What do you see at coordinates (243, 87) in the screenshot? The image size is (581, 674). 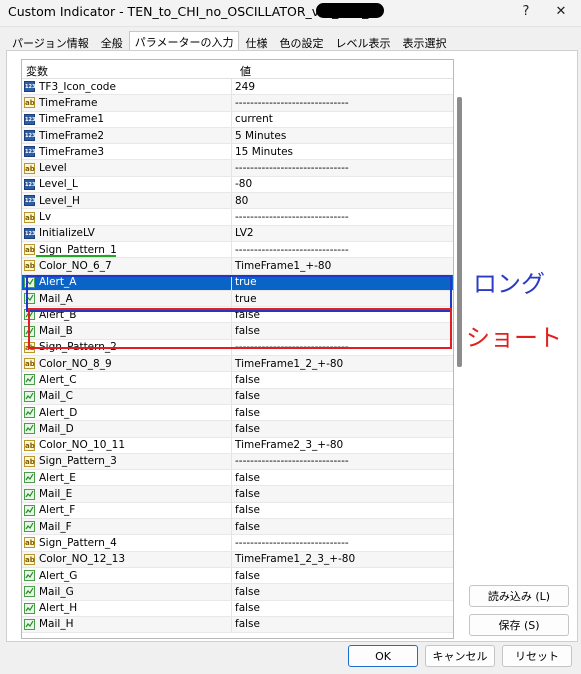 I see `row-value-cell: 249` at bounding box center [243, 87].